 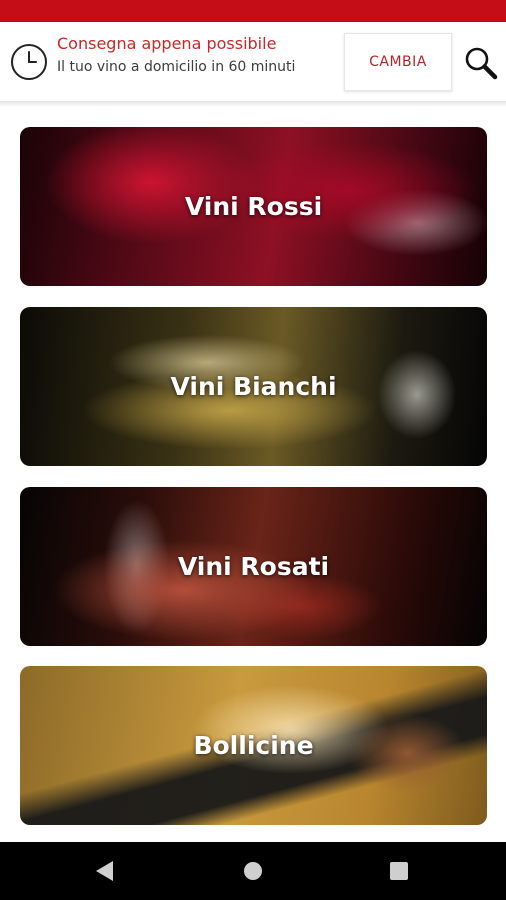 I want to click on recents-icon, so click(x=399, y=871).